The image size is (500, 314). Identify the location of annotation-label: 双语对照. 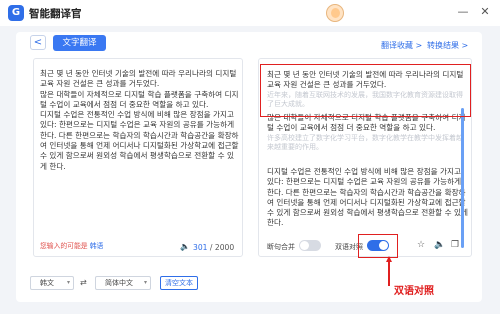
(414, 291).